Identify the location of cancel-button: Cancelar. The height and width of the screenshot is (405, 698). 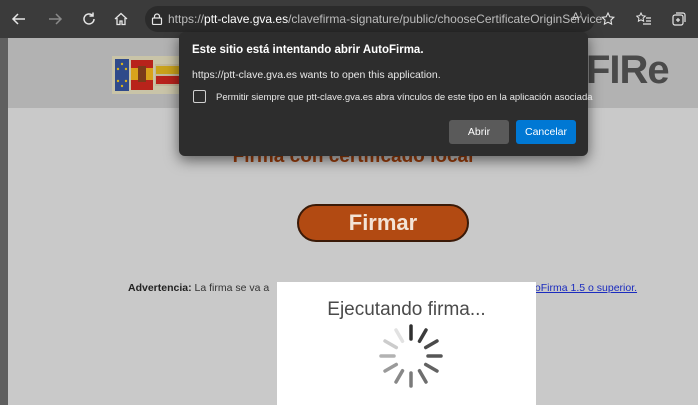
(546, 132).